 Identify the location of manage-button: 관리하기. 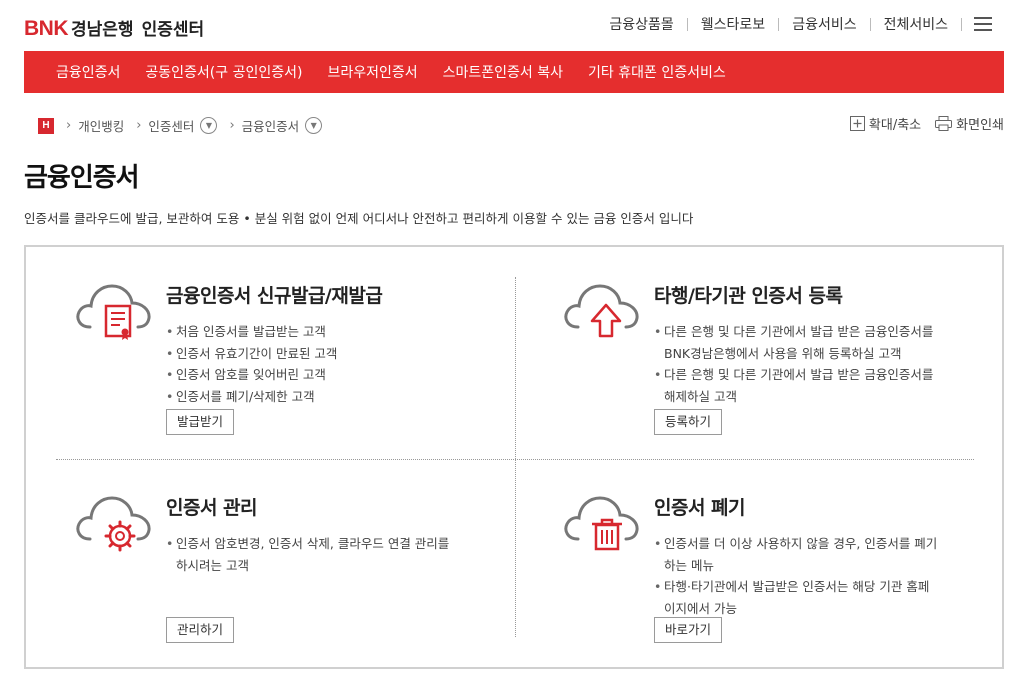
(200, 630).